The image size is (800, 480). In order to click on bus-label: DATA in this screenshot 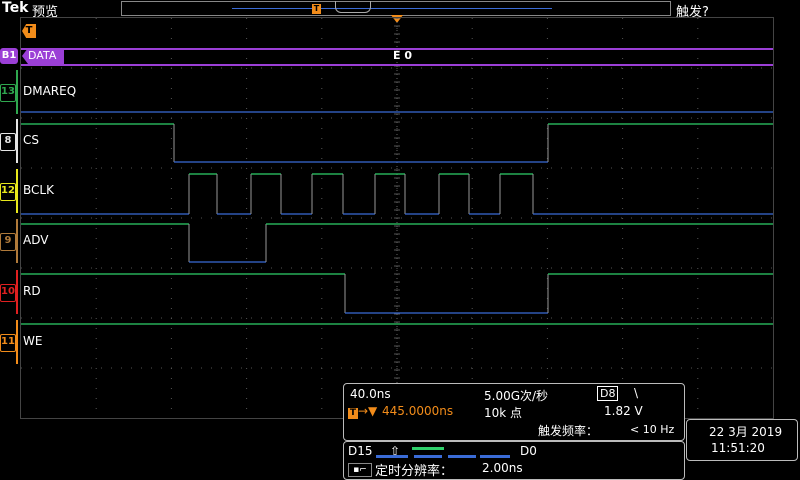, I will do `click(43, 56)`.